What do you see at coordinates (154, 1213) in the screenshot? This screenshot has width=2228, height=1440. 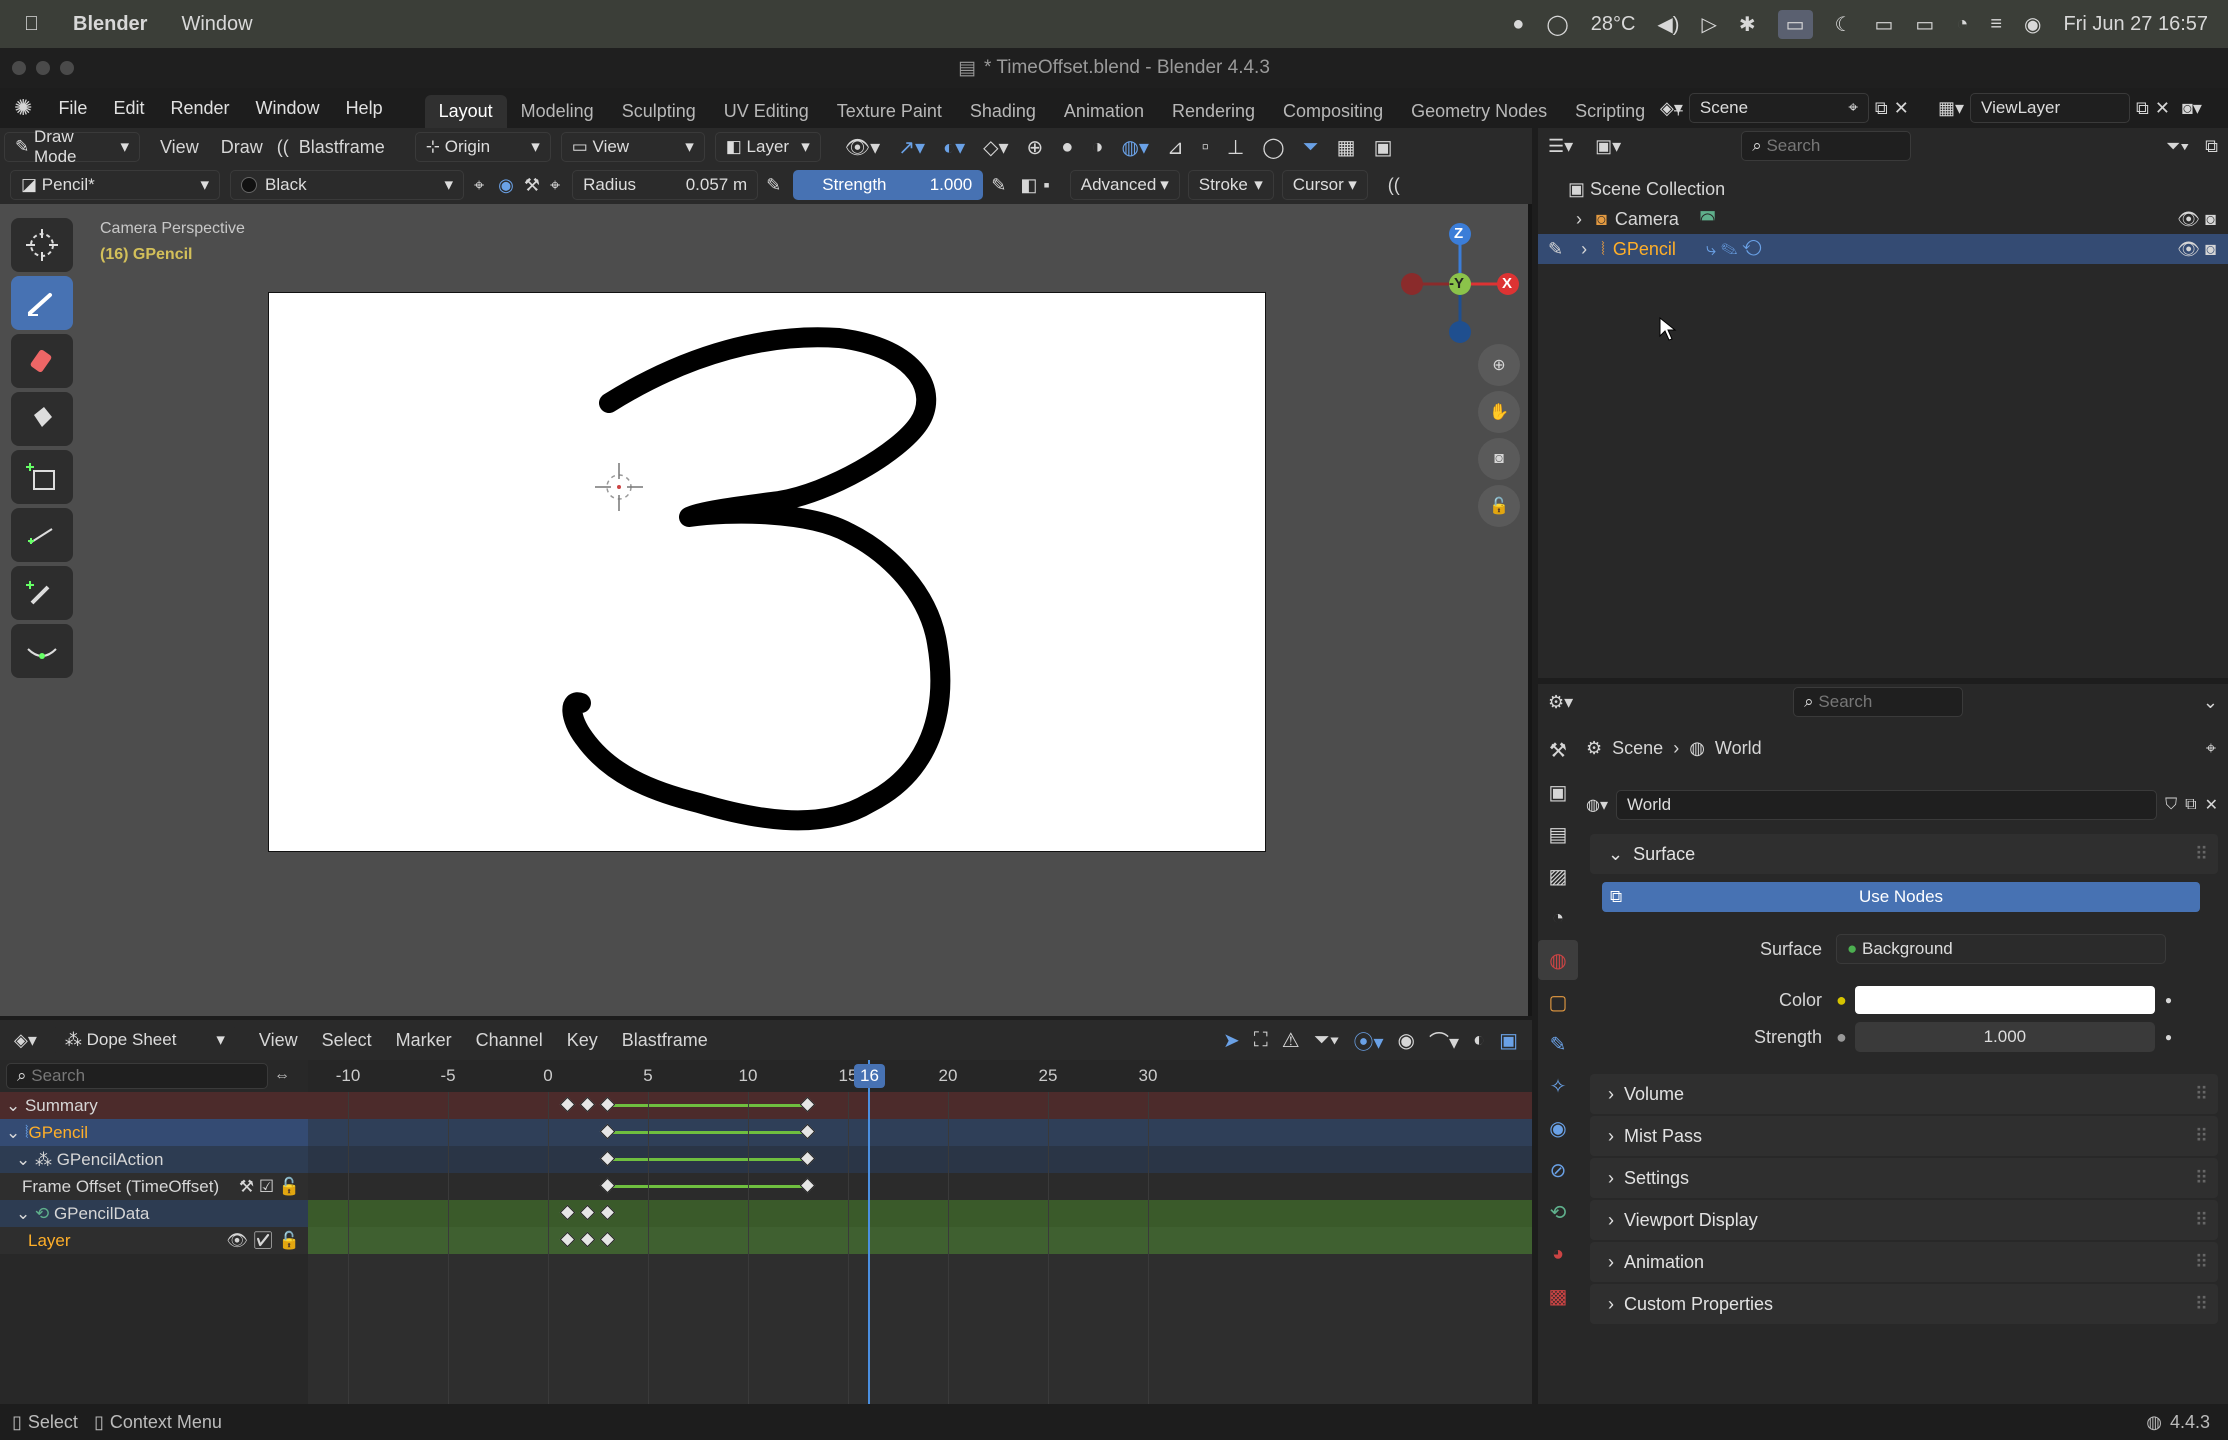 I see `channel-gpencil-data: ⌄ ⟲ GPencilData` at bounding box center [154, 1213].